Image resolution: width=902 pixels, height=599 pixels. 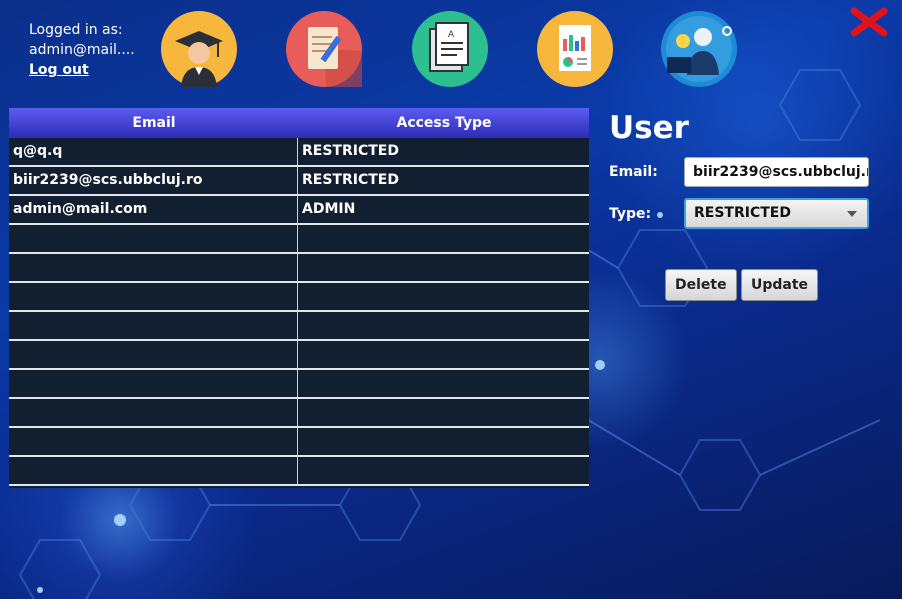 What do you see at coordinates (630, 214) in the screenshot?
I see `type-label: Type:` at bounding box center [630, 214].